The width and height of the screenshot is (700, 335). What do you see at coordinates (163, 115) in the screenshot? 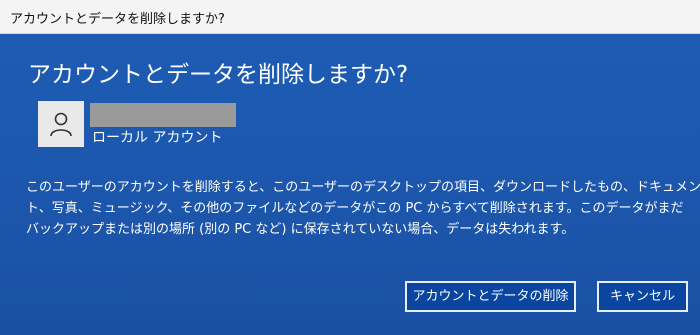
I see `account-name-redacted` at bounding box center [163, 115].